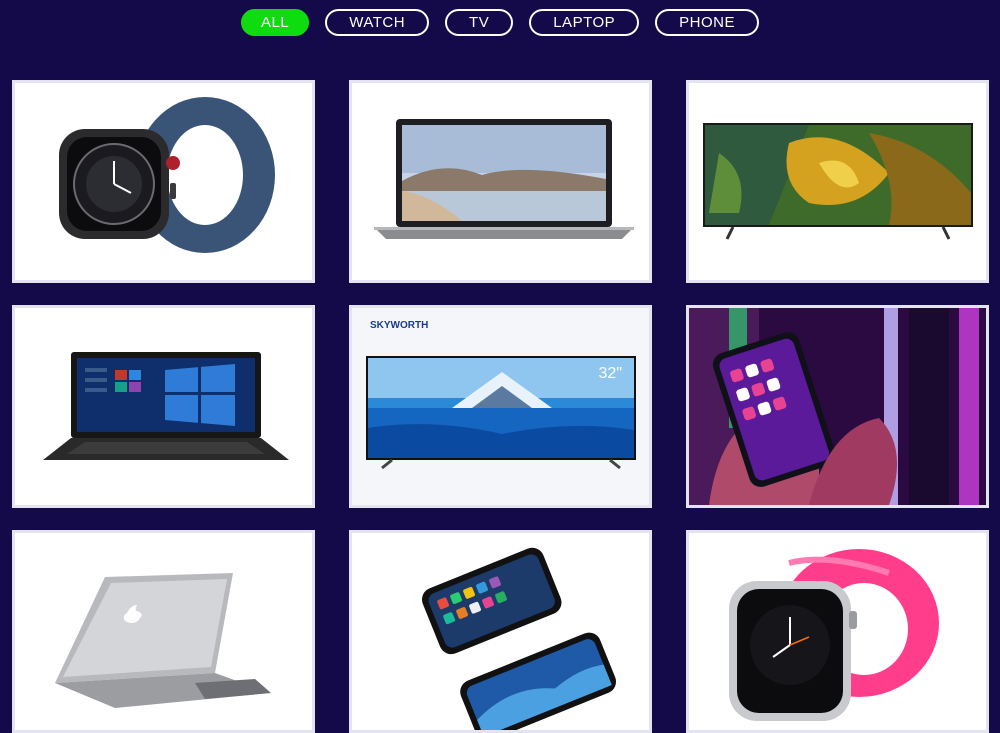  I want to click on product-card-tv, so click(837, 181).